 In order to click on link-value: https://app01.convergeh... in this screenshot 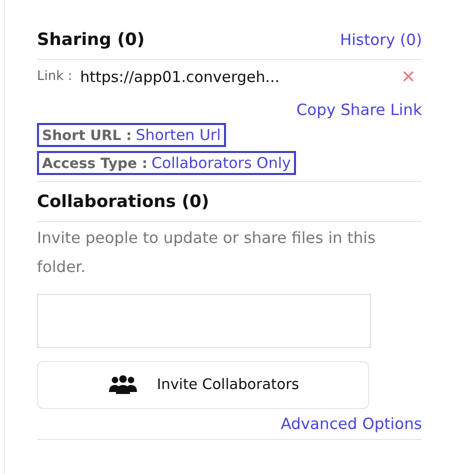, I will do `click(180, 77)`.